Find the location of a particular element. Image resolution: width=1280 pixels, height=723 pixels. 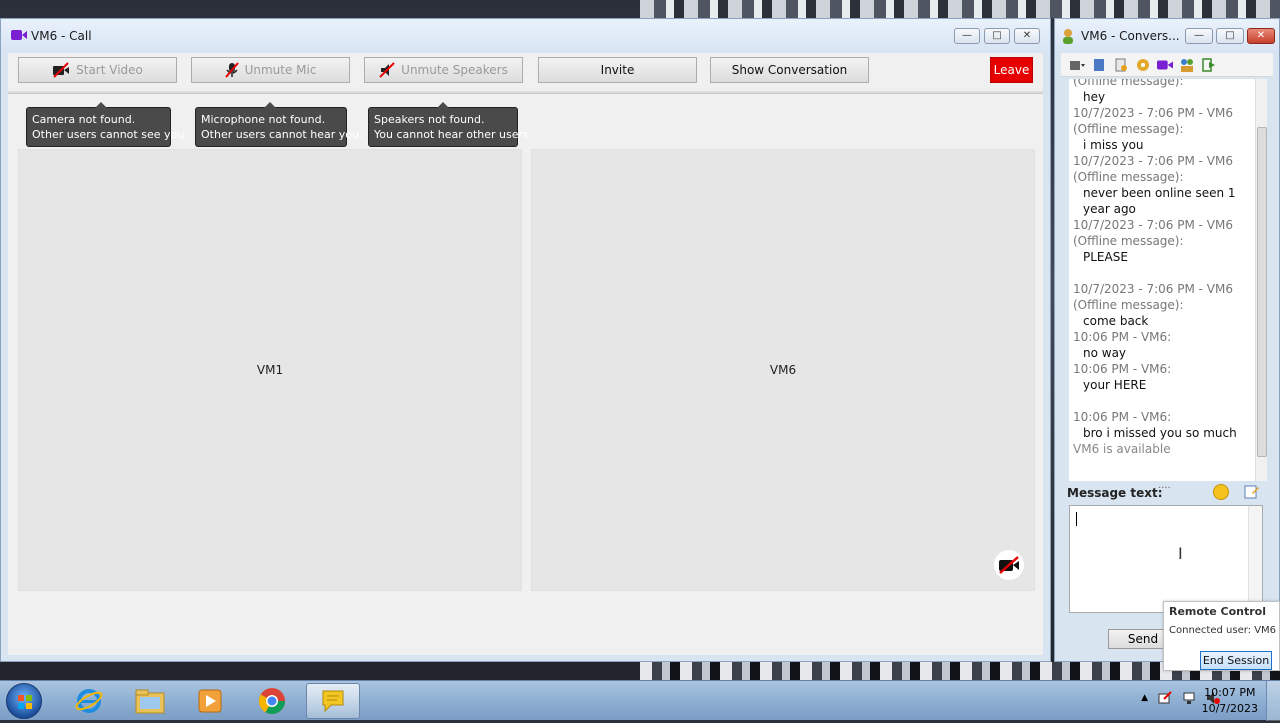

system-clock: 10:07 PM 10/7/2023 is located at coordinates (1230, 701).